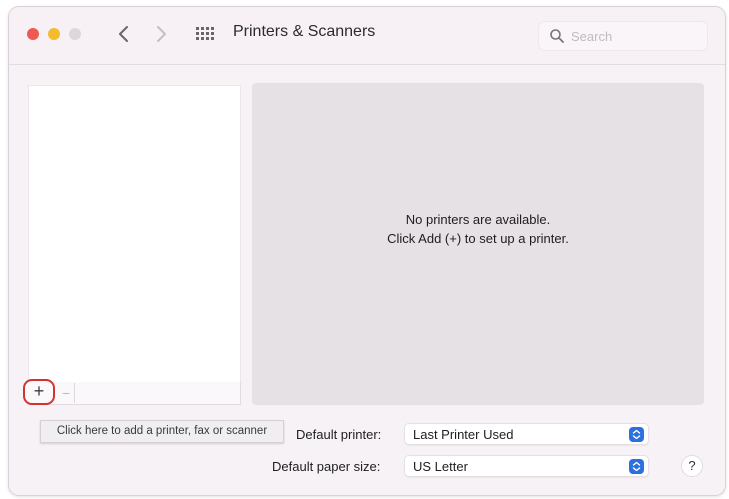 The height and width of the screenshot is (499, 729). I want to click on paper-size-label: Default paper size:, so click(326, 466).